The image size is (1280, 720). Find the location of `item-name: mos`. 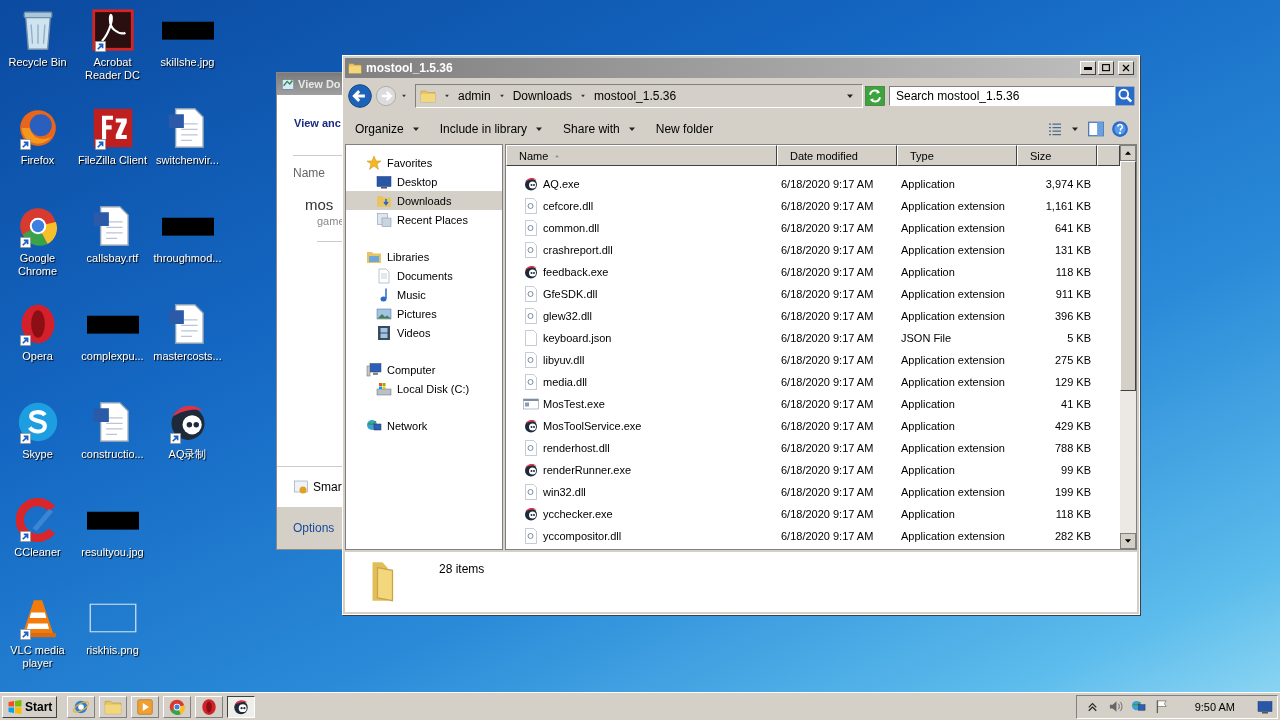

item-name: mos is located at coordinates (320, 204).